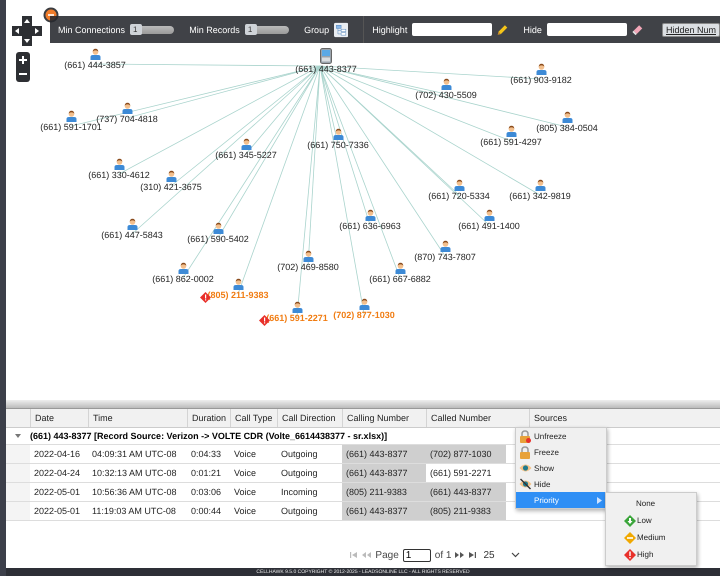 The height and width of the screenshot is (576, 720). Describe the element at coordinates (511, 142) in the screenshot. I see `node-label: (661) 591-4297` at that location.